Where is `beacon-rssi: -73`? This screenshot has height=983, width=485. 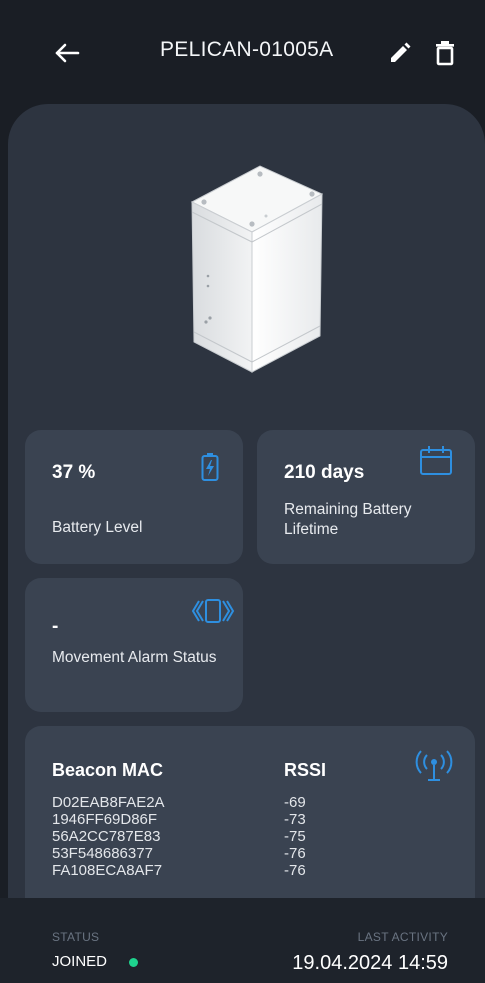
beacon-rssi: -73 is located at coordinates (295, 819).